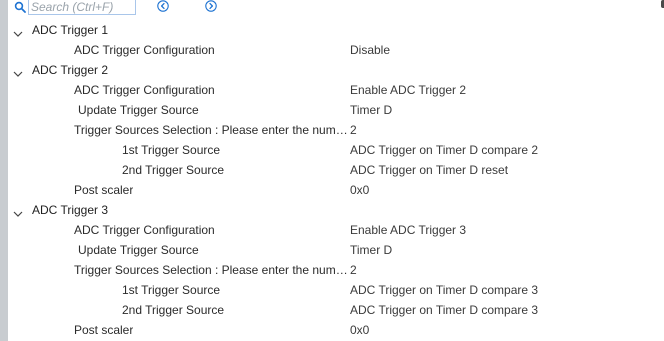 The width and height of the screenshot is (664, 341). I want to click on panel-left-border, so click(4, 170).